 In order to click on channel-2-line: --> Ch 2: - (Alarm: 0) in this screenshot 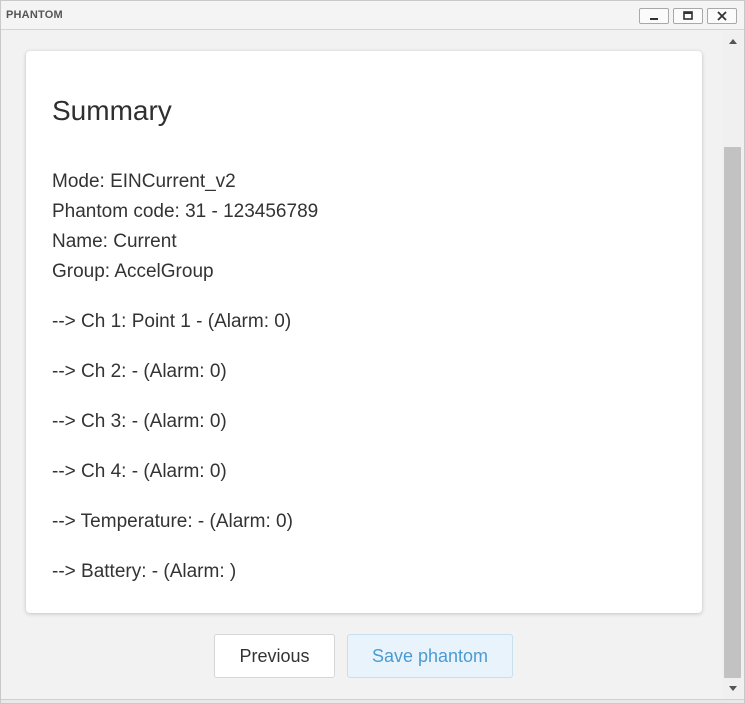, I will do `click(139, 371)`.